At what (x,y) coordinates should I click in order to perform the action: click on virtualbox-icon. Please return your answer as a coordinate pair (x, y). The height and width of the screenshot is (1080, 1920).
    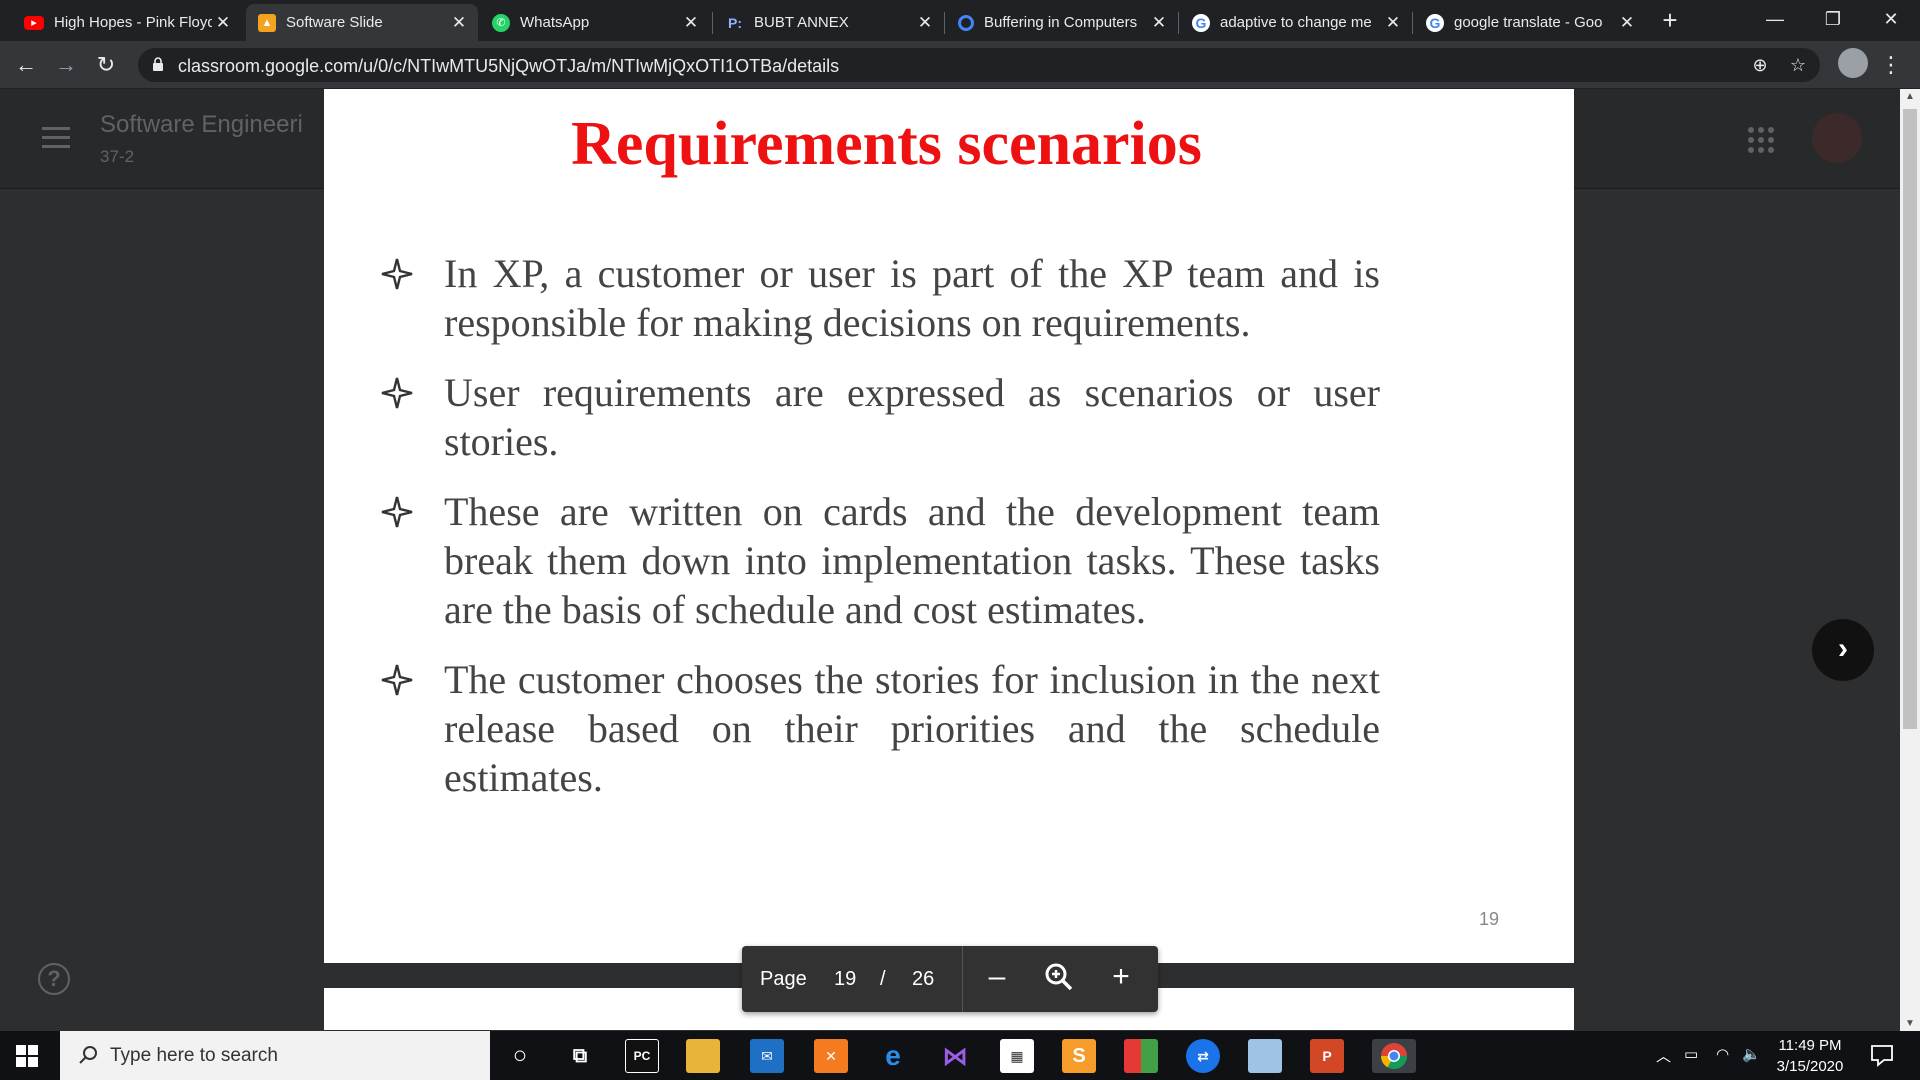
    Looking at the image, I should click on (1265, 1056).